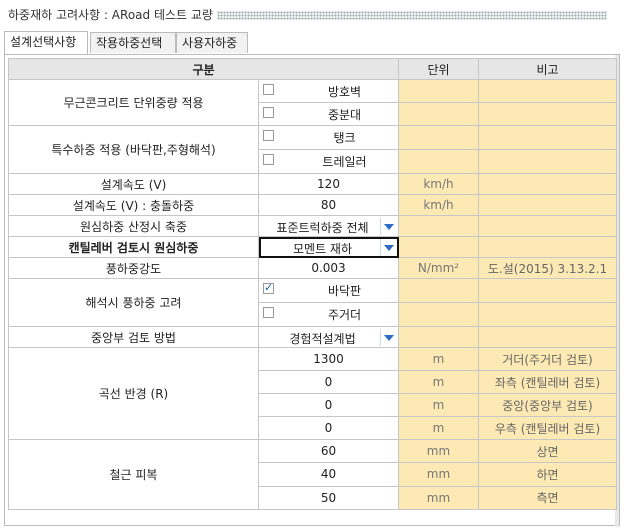 Image resolution: width=624 pixels, height=528 pixels. Describe the element at coordinates (547, 428) in the screenshot. I see `radius-note-right: 우측 (캔틸레버 검토)` at that location.